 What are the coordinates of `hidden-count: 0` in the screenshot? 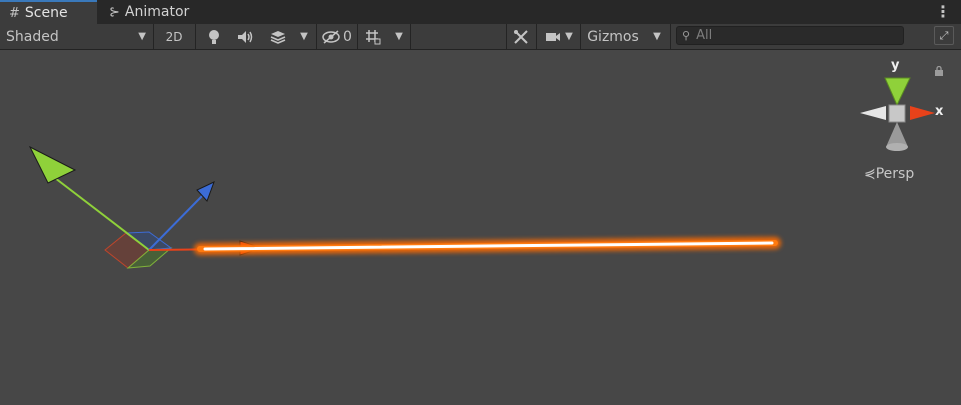 It's located at (347, 36).